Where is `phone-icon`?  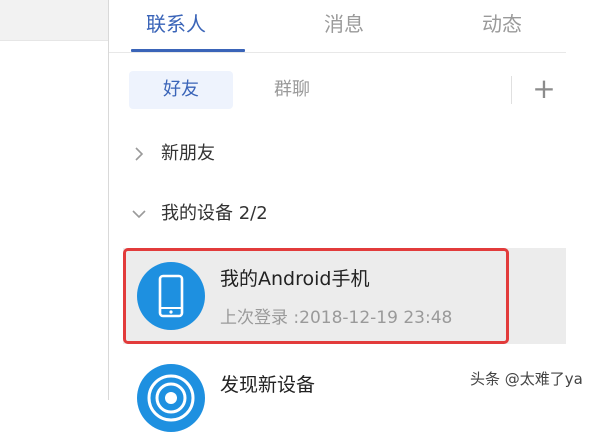 phone-icon is located at coordinates (171, 296).